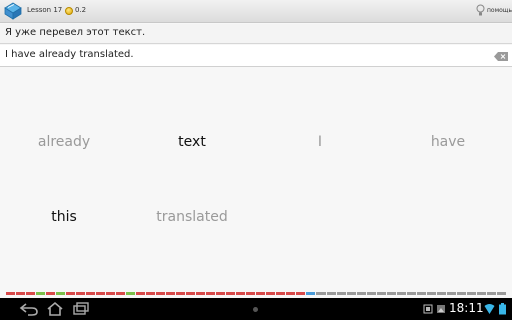 The image size is (512, 320). Describe the element at coordinates (428, 309) in the screenshot. I see `screenshot-icon` at that location.